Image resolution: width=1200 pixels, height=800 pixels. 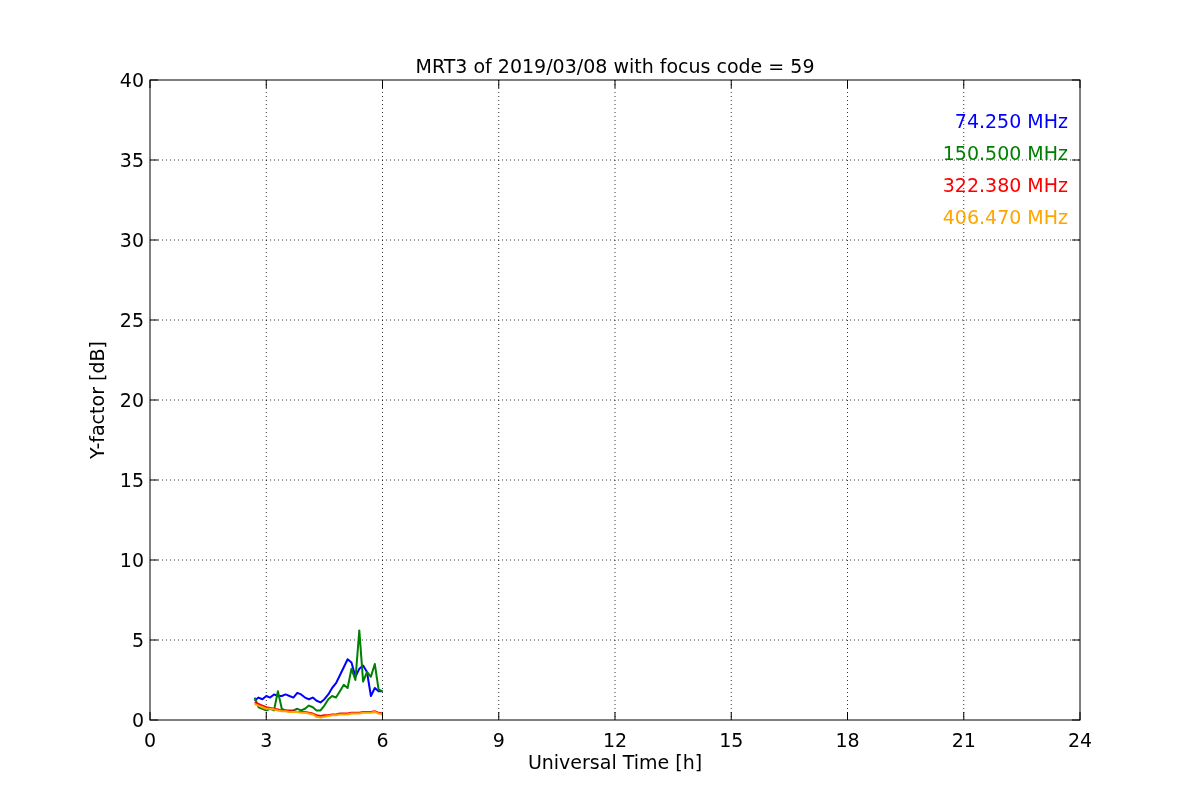 I want to click on x-axis-label: Universal Time [h], so click(x=615, y=762).